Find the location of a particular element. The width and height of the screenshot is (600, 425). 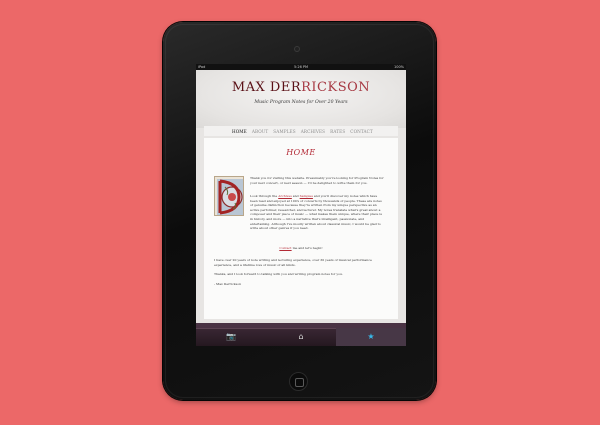

nav-item-home: HOME is located at coordinates (239, 131).